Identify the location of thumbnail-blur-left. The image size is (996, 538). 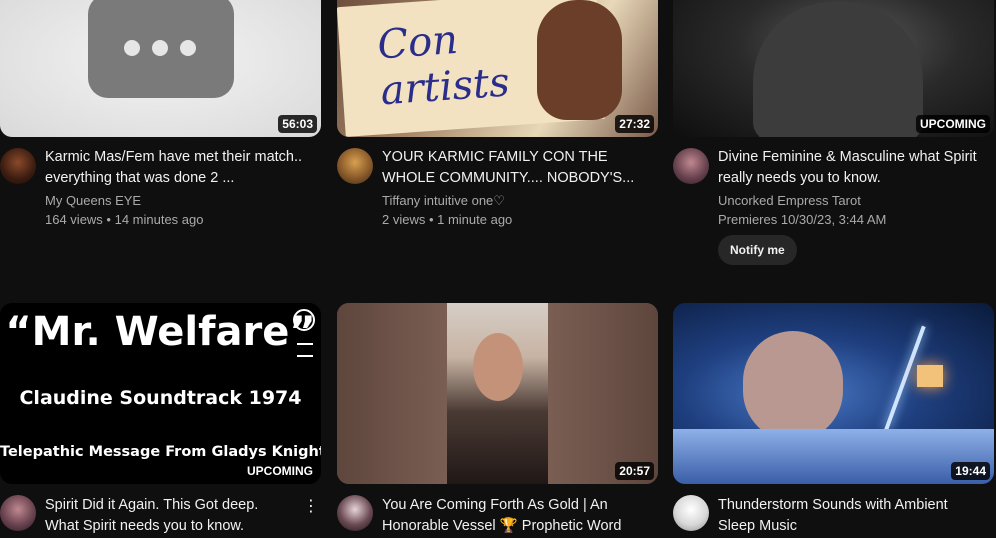
(392, 393).